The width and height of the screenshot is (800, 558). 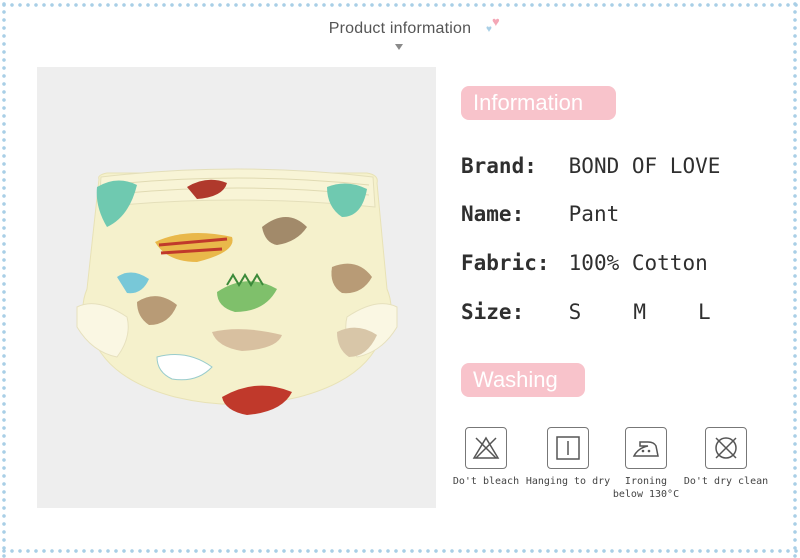 What do you see at coordinates (400, 5) in the screenshot?
I see `dotted-border-top` at bounding box center [400, 5].